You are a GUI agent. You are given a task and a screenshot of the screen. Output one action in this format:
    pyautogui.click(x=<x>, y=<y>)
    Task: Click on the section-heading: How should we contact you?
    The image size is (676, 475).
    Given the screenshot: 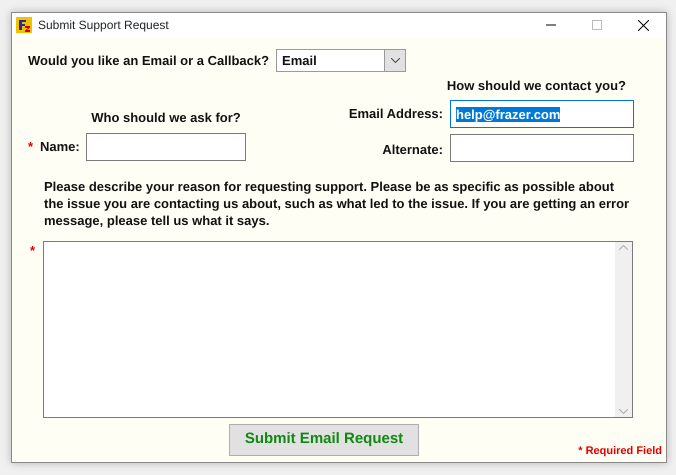 What is the action you would take?
    pyautogui.click(x=536, y=85)
    